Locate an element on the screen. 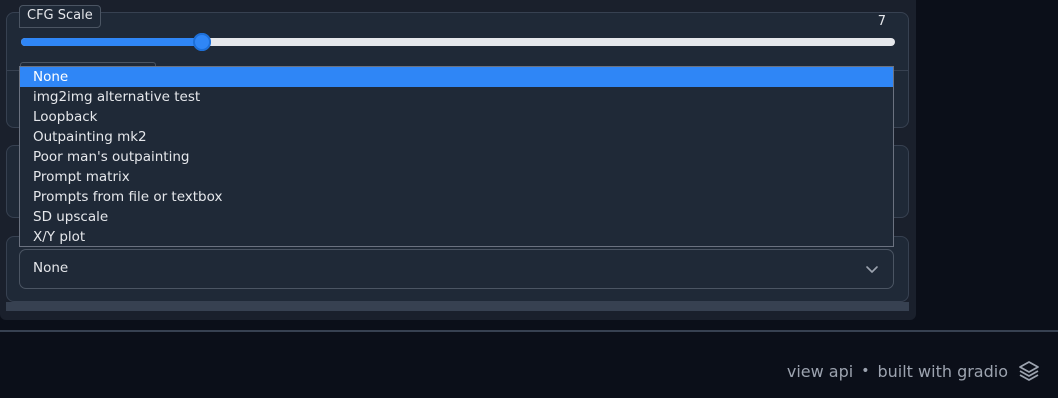  dropdown-option: Outpainting mk2 is located at coordinates (456, 137).